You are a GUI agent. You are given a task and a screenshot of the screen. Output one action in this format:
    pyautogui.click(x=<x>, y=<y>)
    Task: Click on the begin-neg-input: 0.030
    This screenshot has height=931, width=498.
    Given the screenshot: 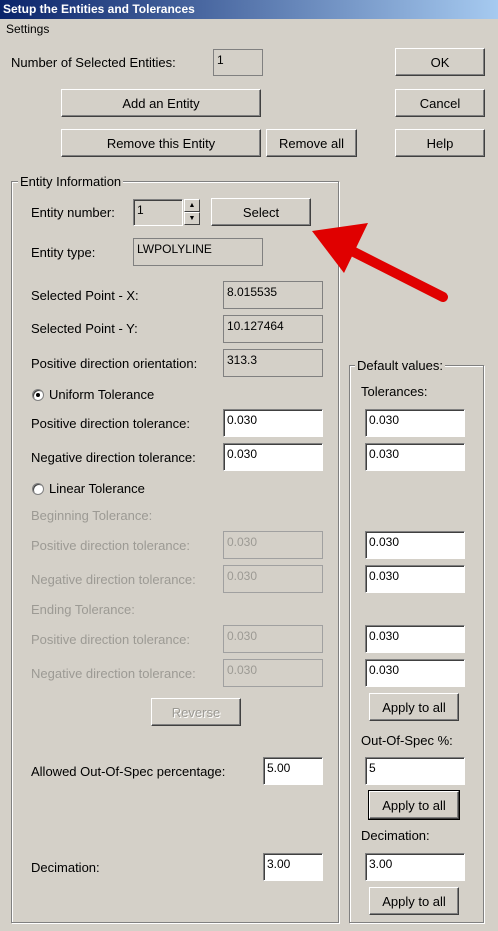 What is the action you would take?
    pyautogui.click(x=273, y=579)
    